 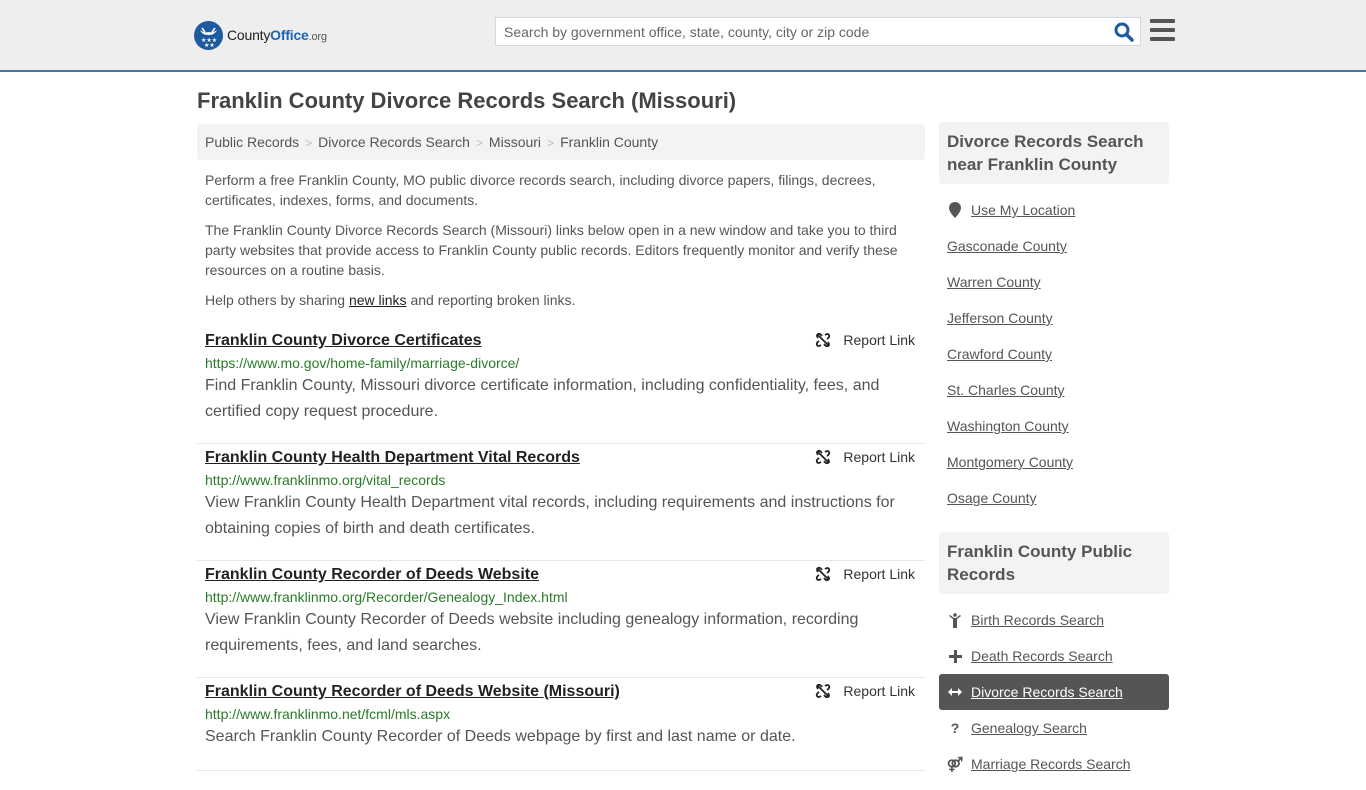 I want to click on nearby-county-link: Washington County, so click(x=1008, y=426).